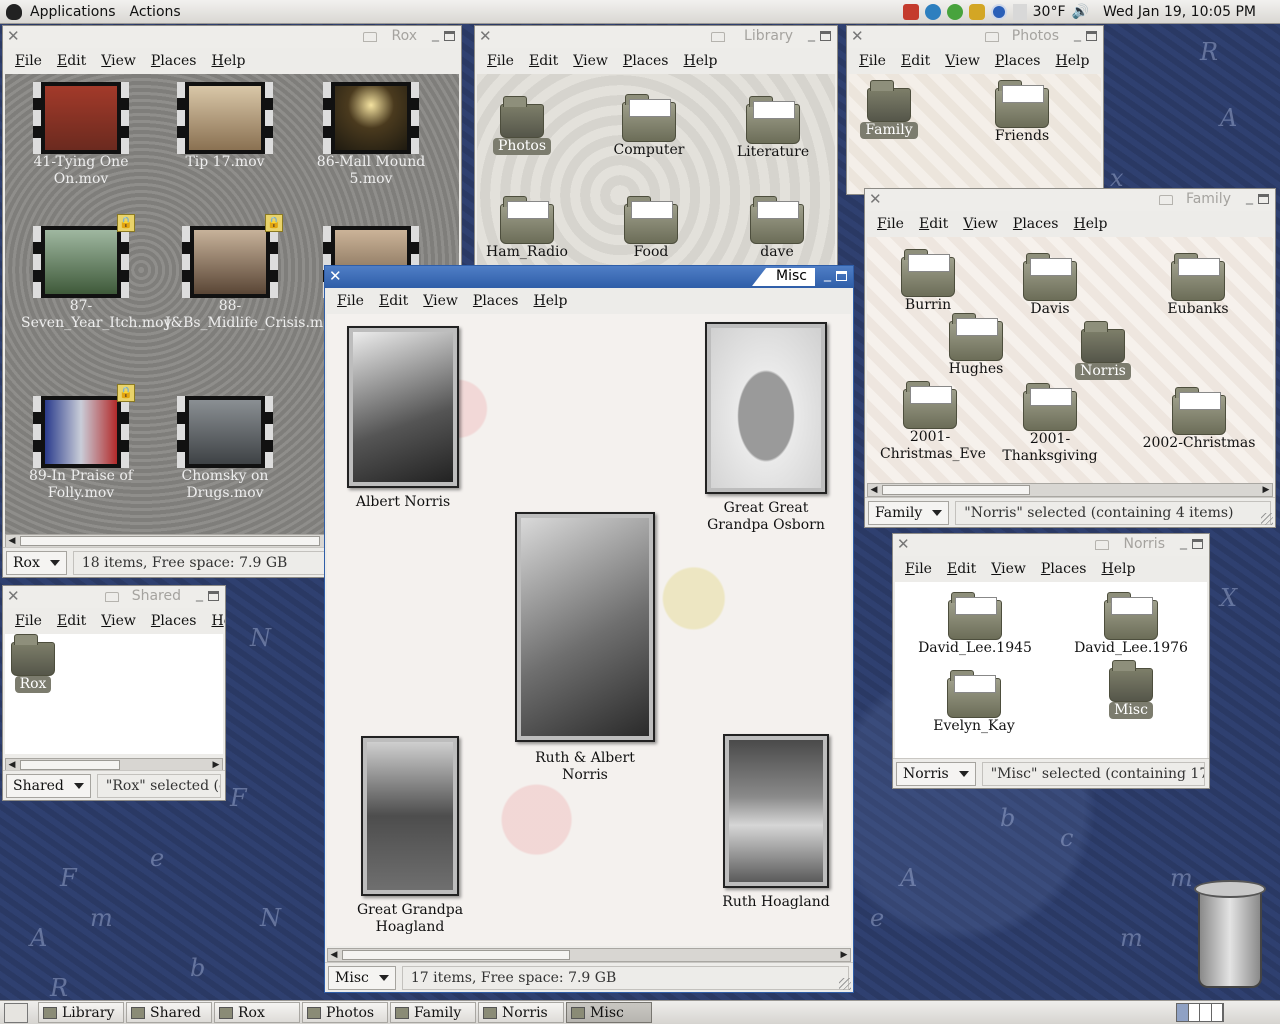 The width and height of the screenshot is (1280, 1024). I want to click on show-desktop-icon, so click(16, 1012).